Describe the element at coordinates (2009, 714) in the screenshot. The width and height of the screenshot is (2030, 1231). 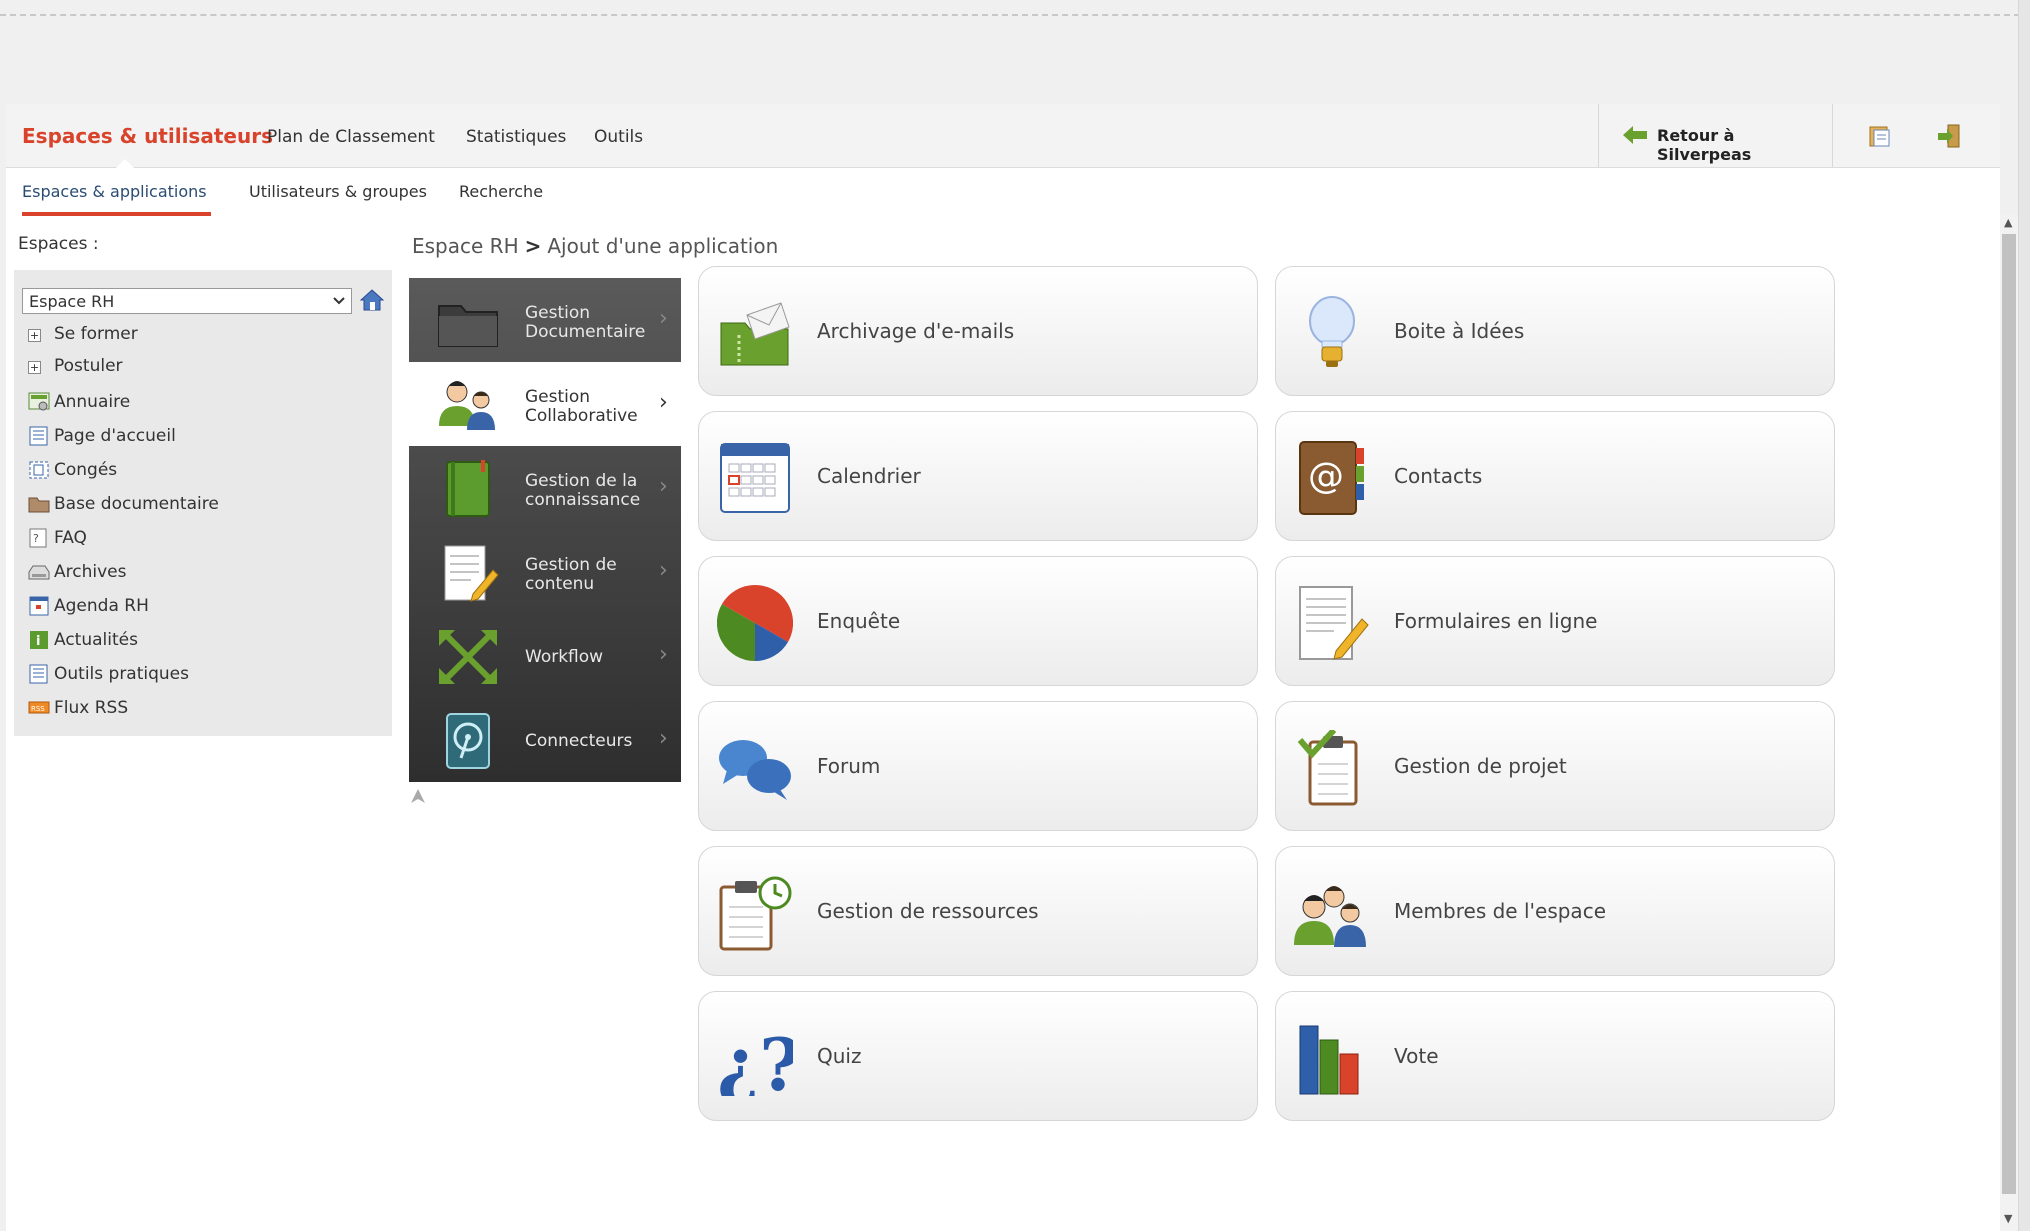
I see `scrollbar-thumb` at that location.